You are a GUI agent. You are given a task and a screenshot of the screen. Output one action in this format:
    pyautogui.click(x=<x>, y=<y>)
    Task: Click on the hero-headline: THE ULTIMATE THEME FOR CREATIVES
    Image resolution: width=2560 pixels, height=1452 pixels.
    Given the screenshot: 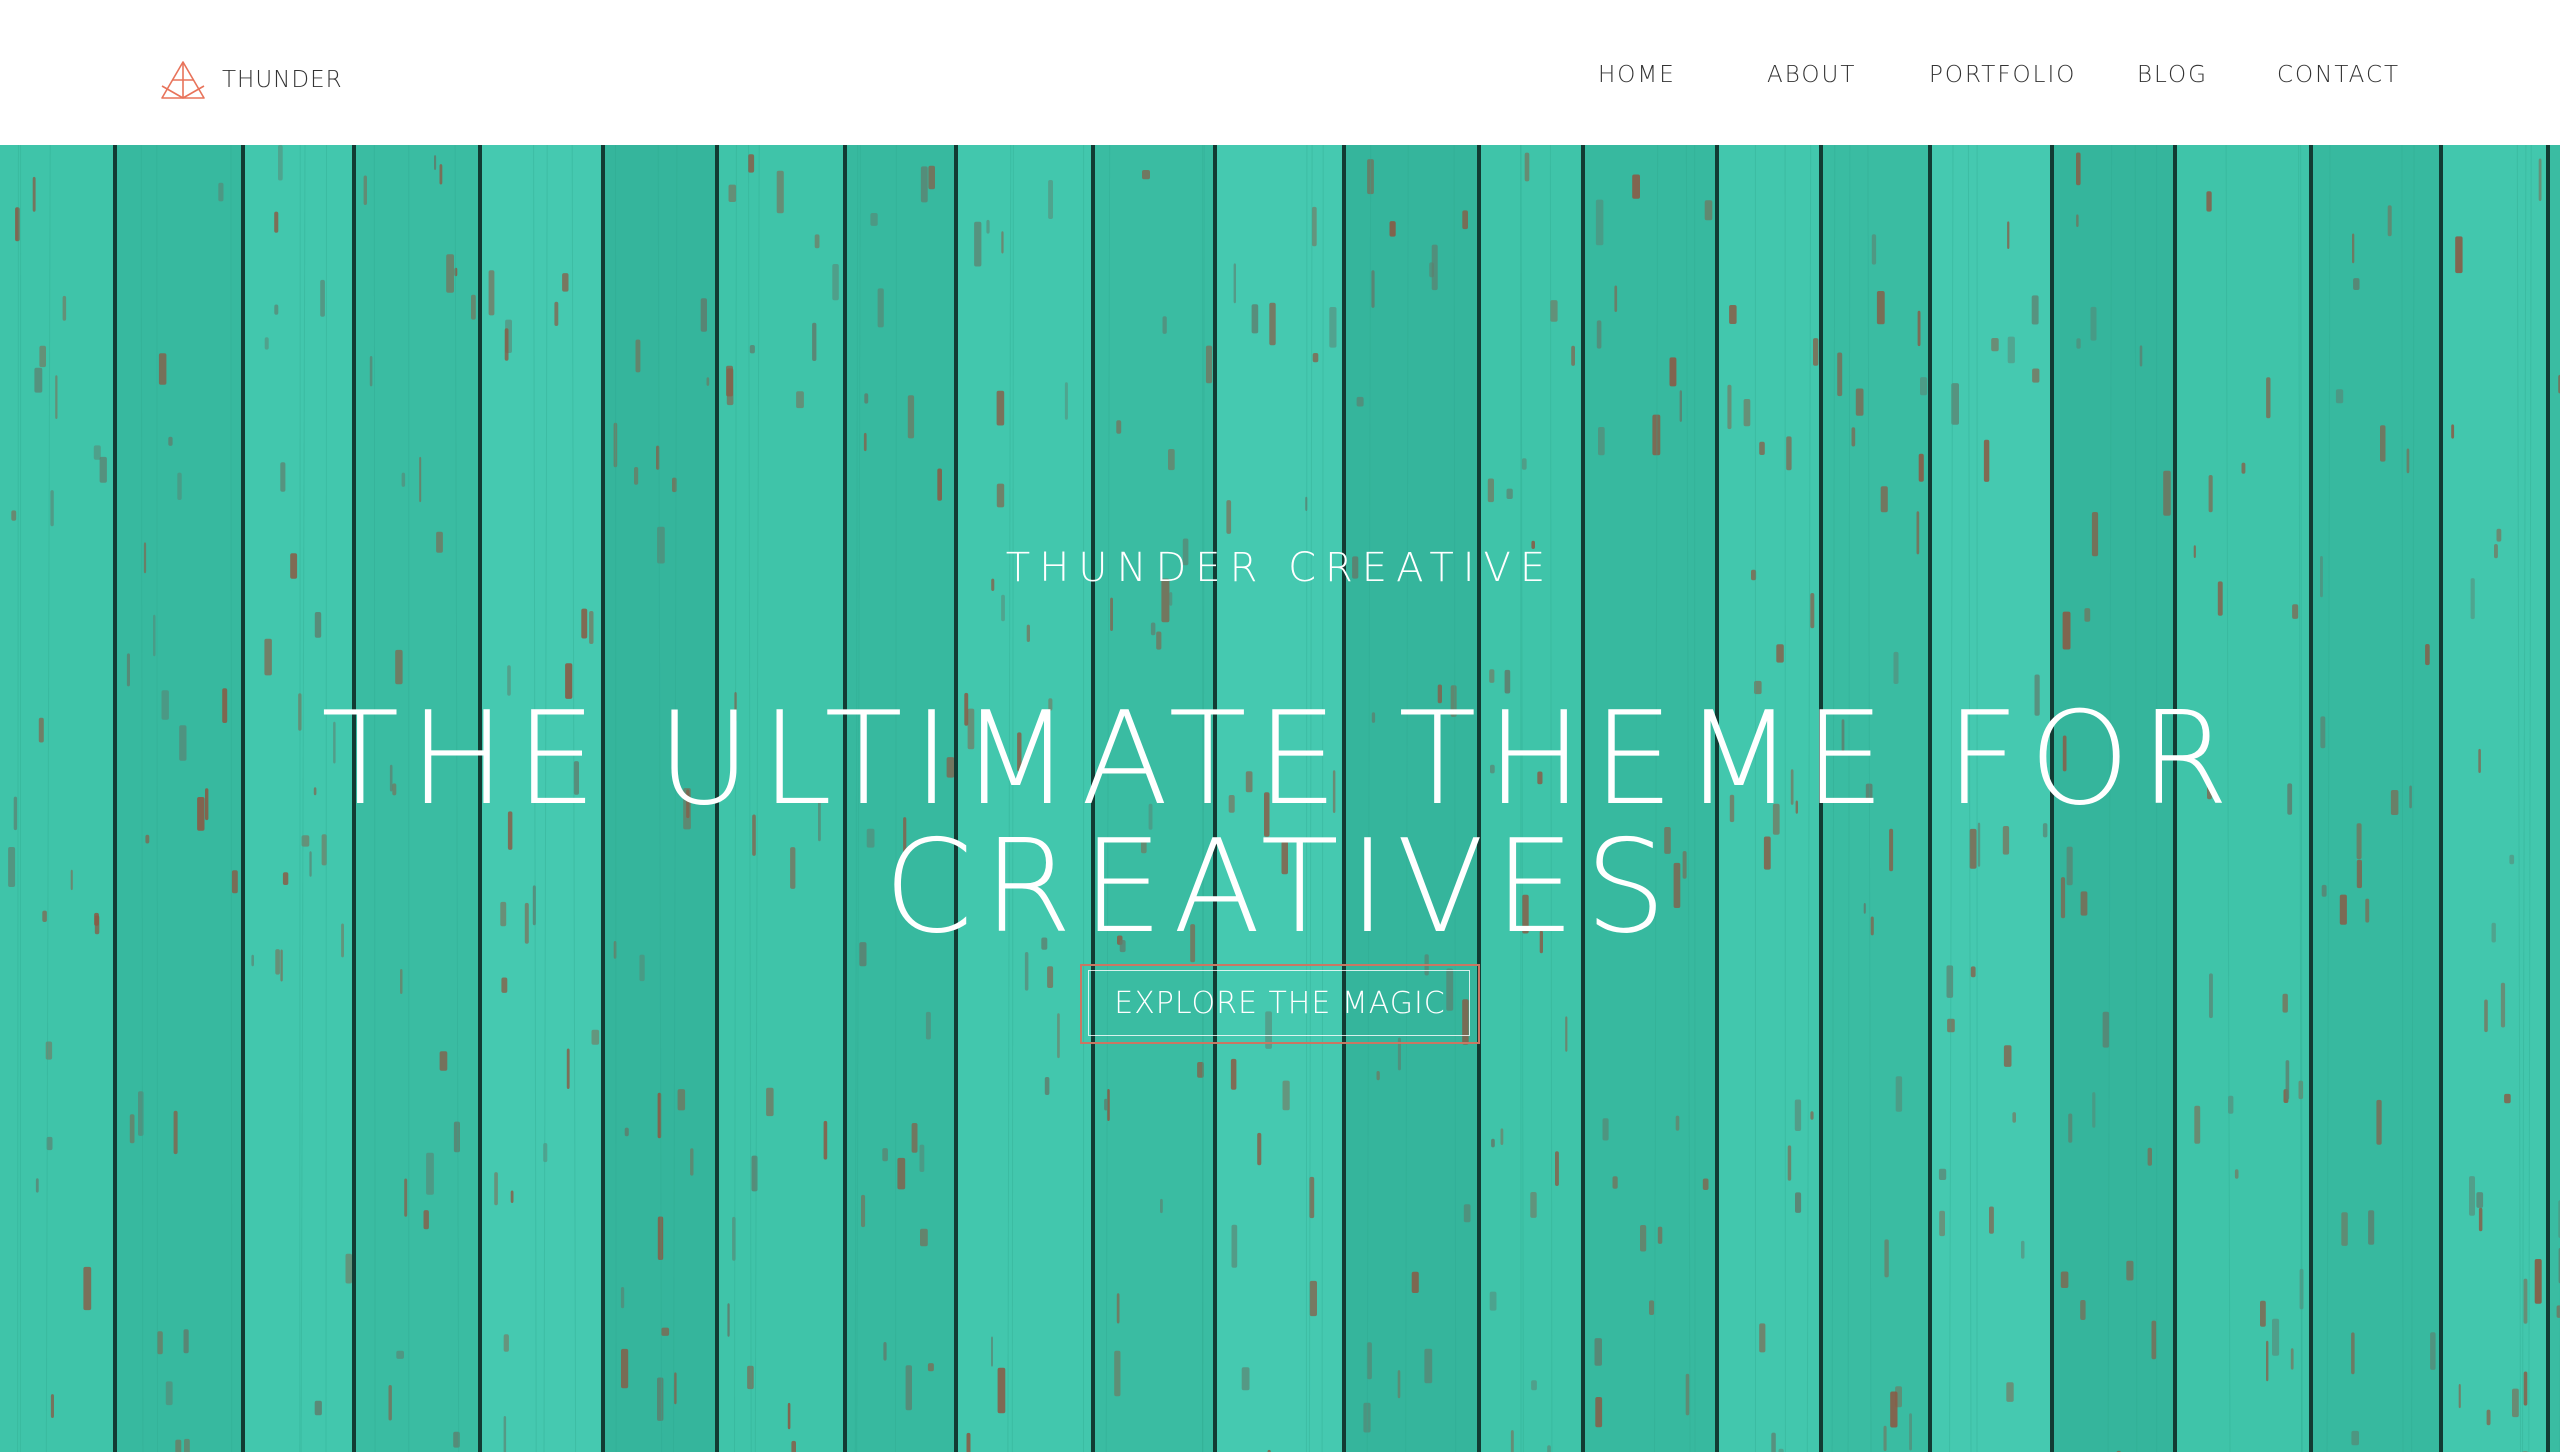 What is the action you would take?
    pyautogui.click(x=1280, y=823)
    